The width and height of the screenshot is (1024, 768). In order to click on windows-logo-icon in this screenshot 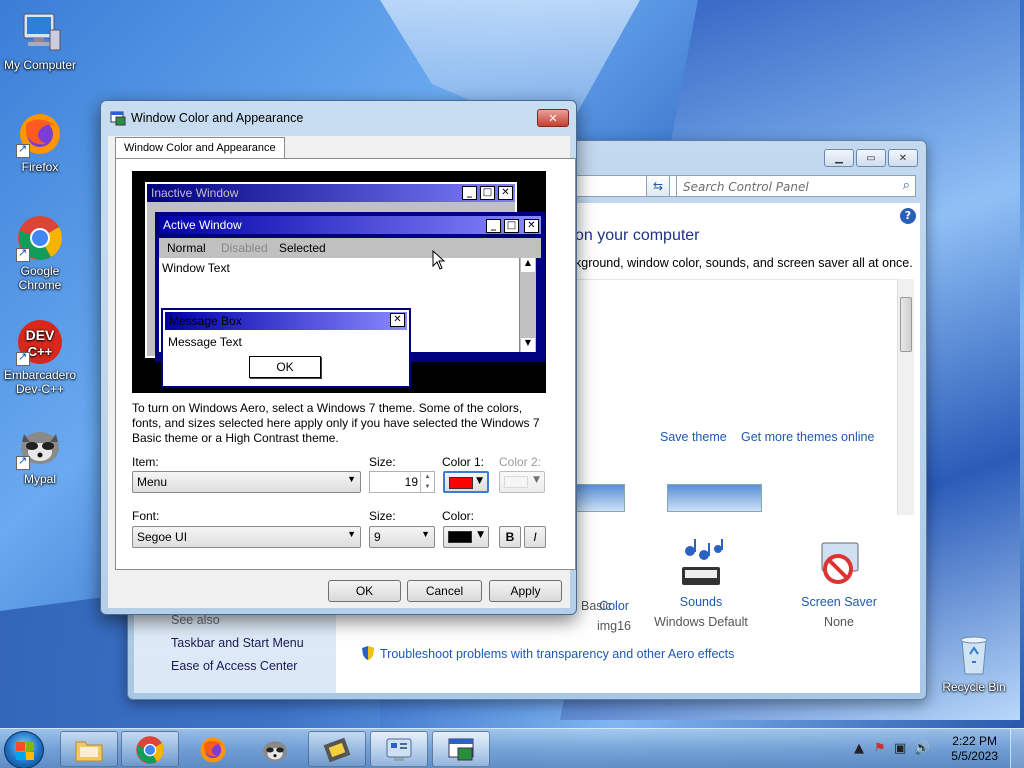, I will do `click(25, 751)`.